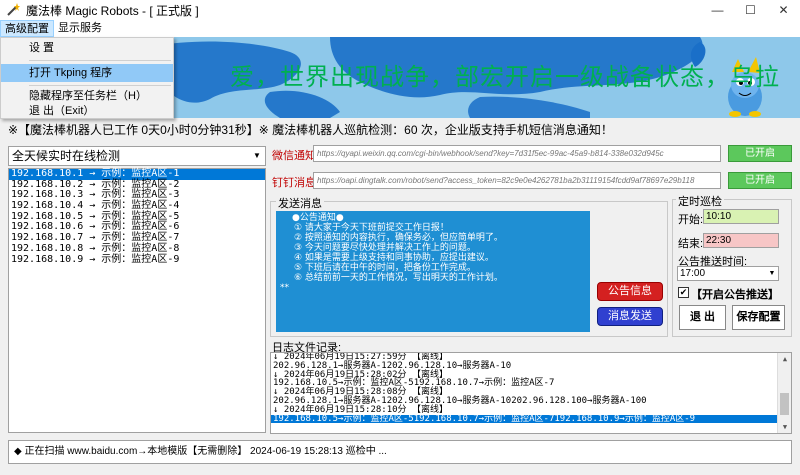 The width and height of the screenshot is (800, 475). What do you see at coordinates (783, 10) in the screenshot?
I see `close-button: ✕` at bounding box center [783, 10].